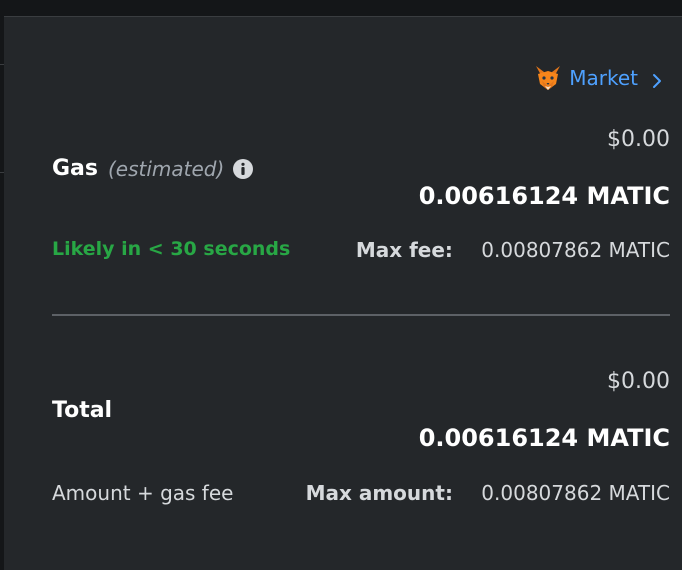 This screenshot has height=570, width=682. Describe the element at coordinates (544, 438) in the screenshot. I see `total-matic-amount: 0.00616124 MATIC` at that location.